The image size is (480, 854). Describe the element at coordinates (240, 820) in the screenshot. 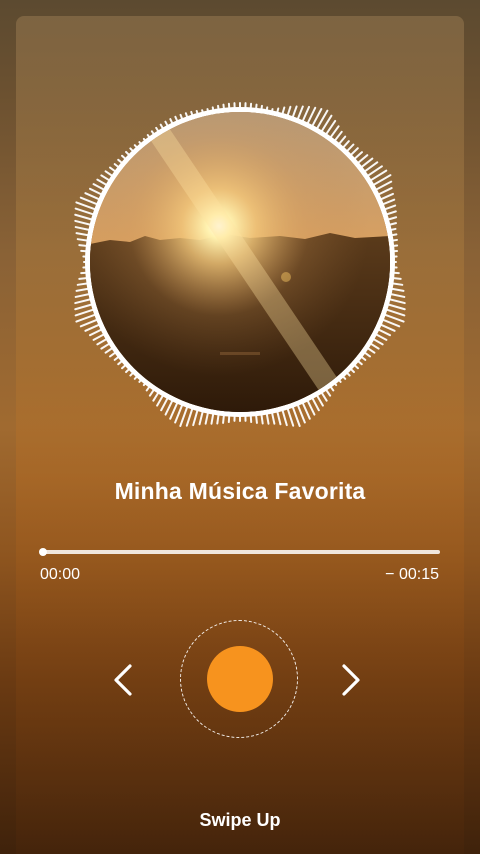

I see `swipe-up-hint: Swipe Up` at that location.